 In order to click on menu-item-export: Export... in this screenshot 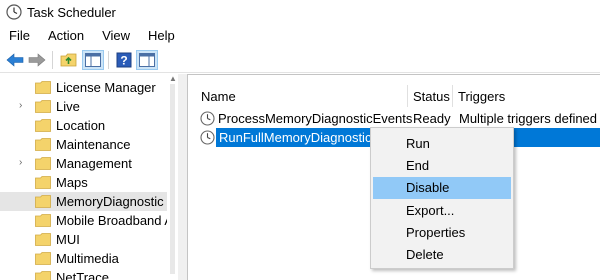, I will do `click(442, 211)`.